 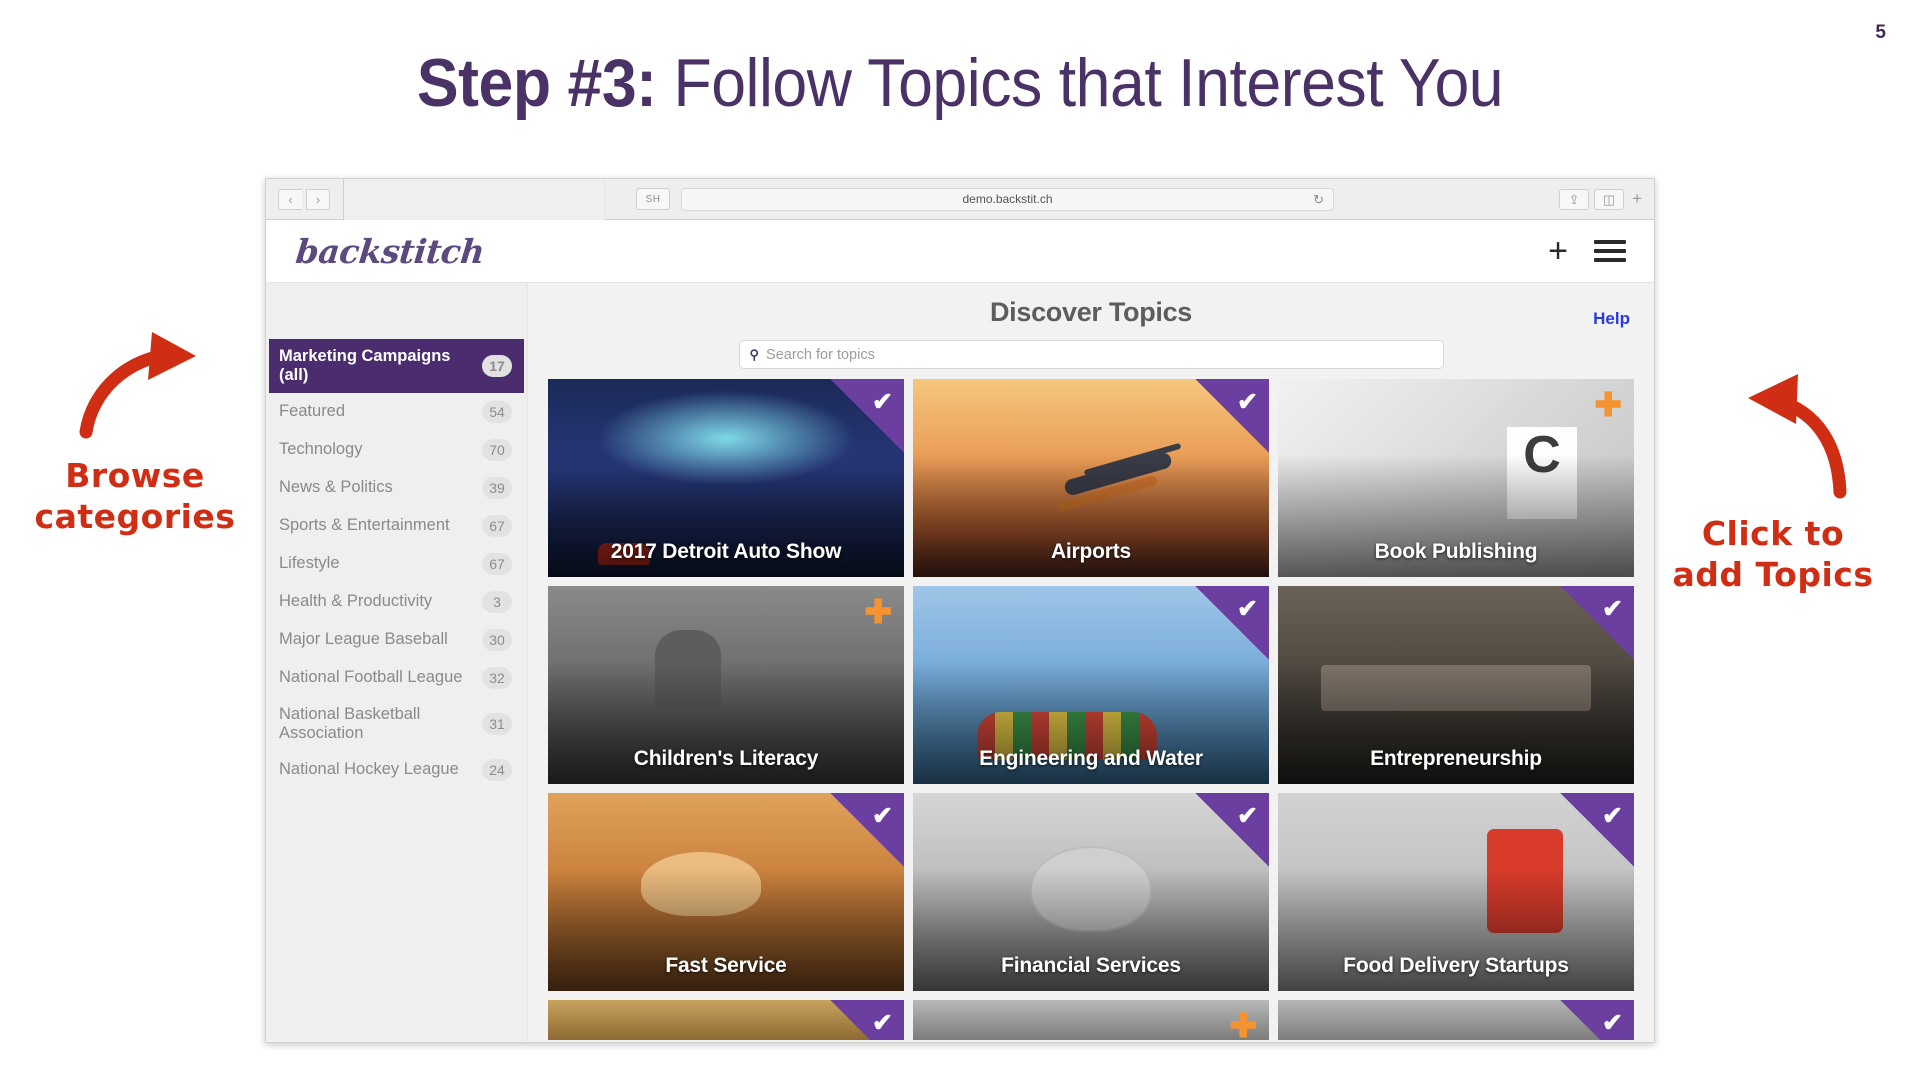 I want to click on sidebar-item-label: National Basketball Association, so click(x=350, y=723).